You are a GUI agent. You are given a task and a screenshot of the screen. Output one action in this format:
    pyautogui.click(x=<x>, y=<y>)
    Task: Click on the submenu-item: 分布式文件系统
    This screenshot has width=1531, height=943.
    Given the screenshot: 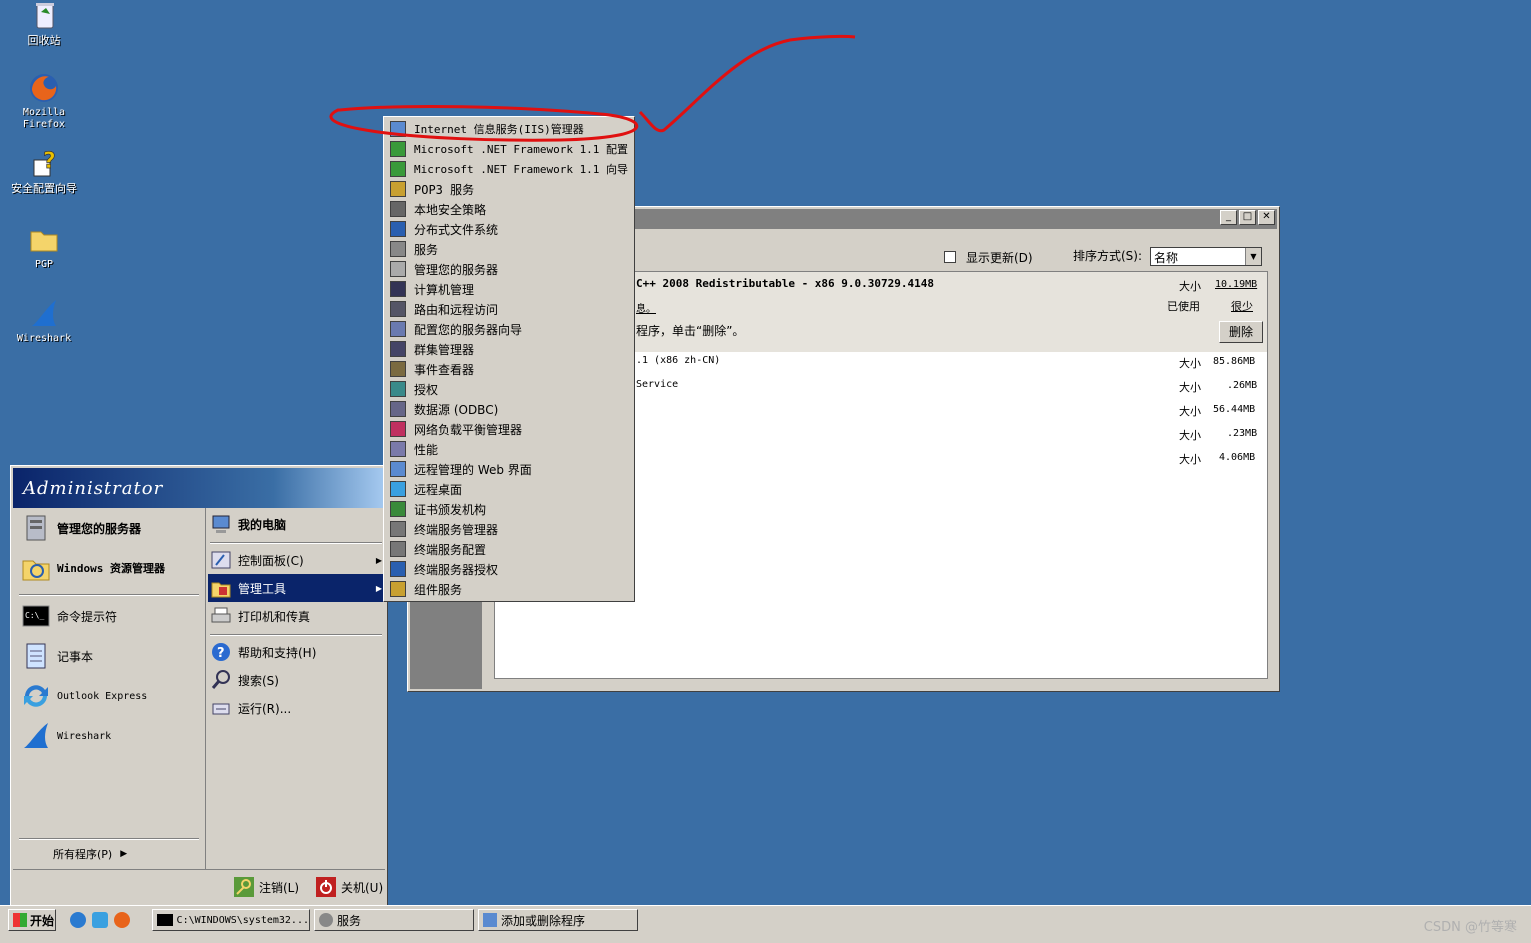 What is the action you would take?
    pyautogui.click(x=509, y=229)
    